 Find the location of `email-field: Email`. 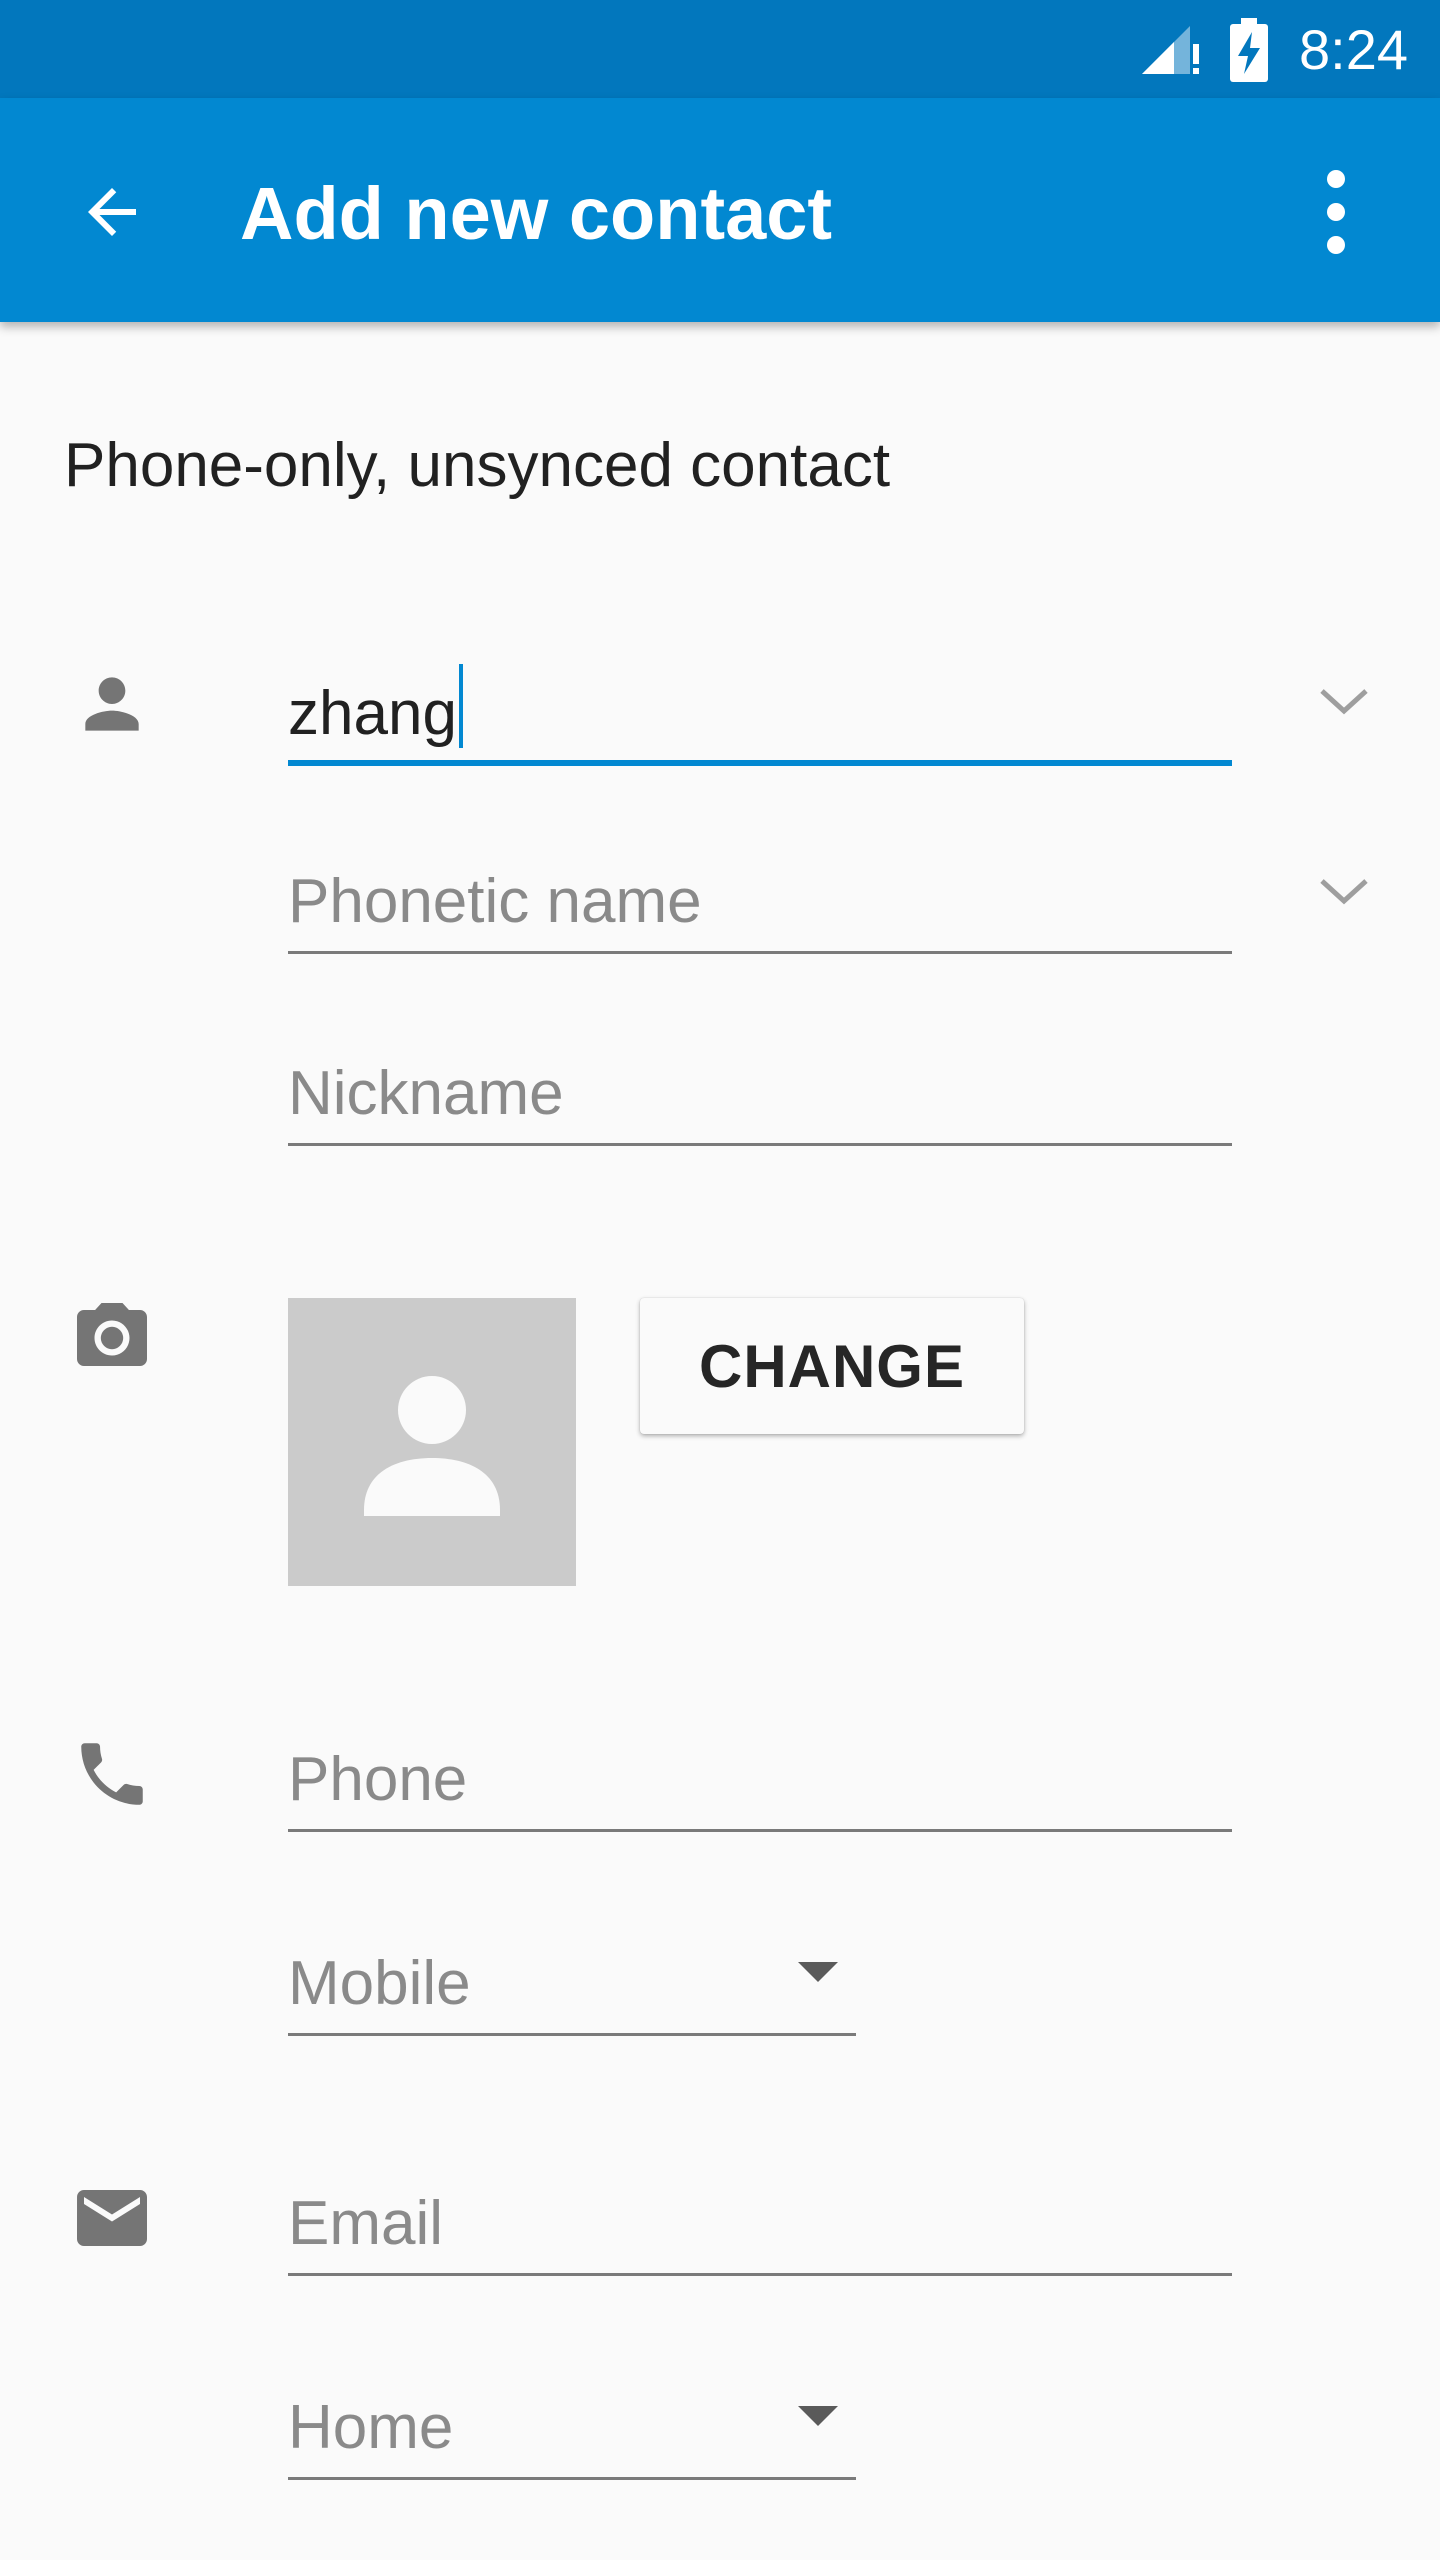

email-field: Email is located at coordinates (760, 2217).